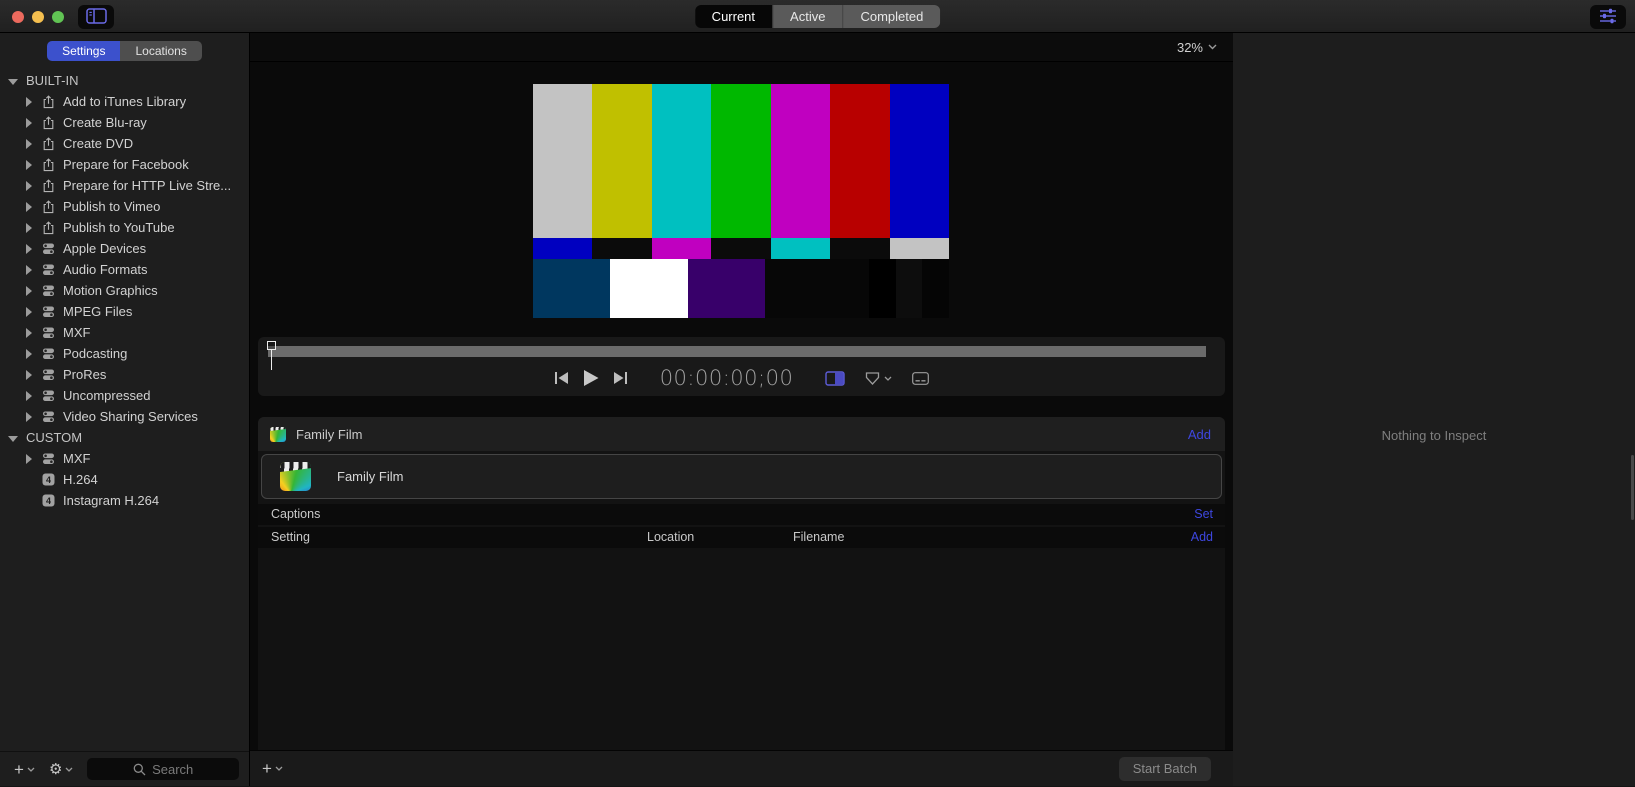 The height and width of the screenshot is (787, 1635). What do you see at coordinates (124, 311) in the screenshot?
I see `tree-item-mpeg-files: MPEG Files` at bounding box center [124, 311].